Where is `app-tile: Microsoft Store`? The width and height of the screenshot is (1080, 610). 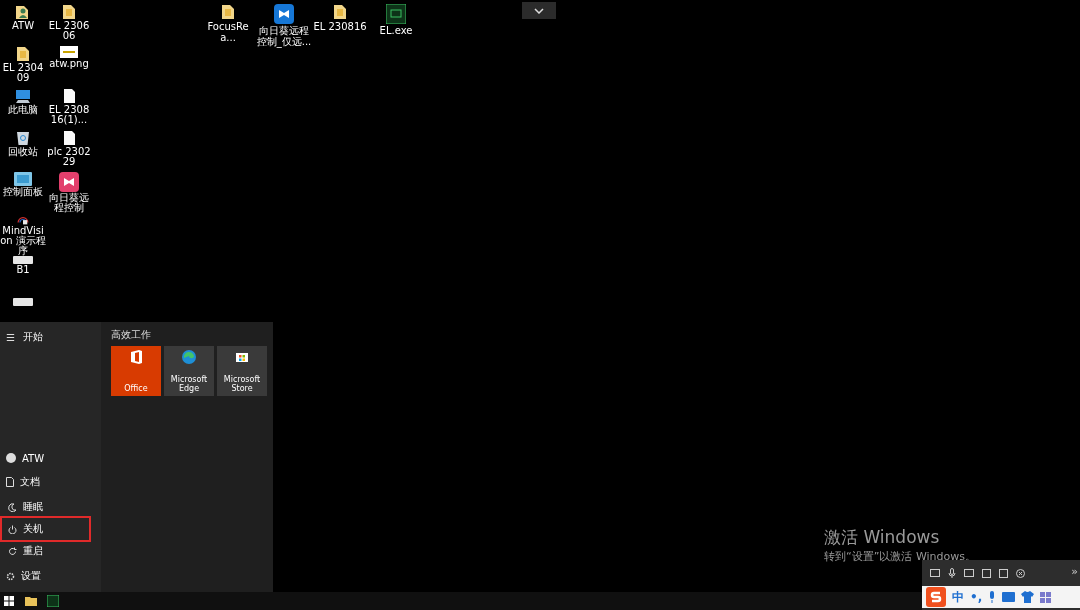
app-tile: Microsoft Store is located at coordinates (242, 371).